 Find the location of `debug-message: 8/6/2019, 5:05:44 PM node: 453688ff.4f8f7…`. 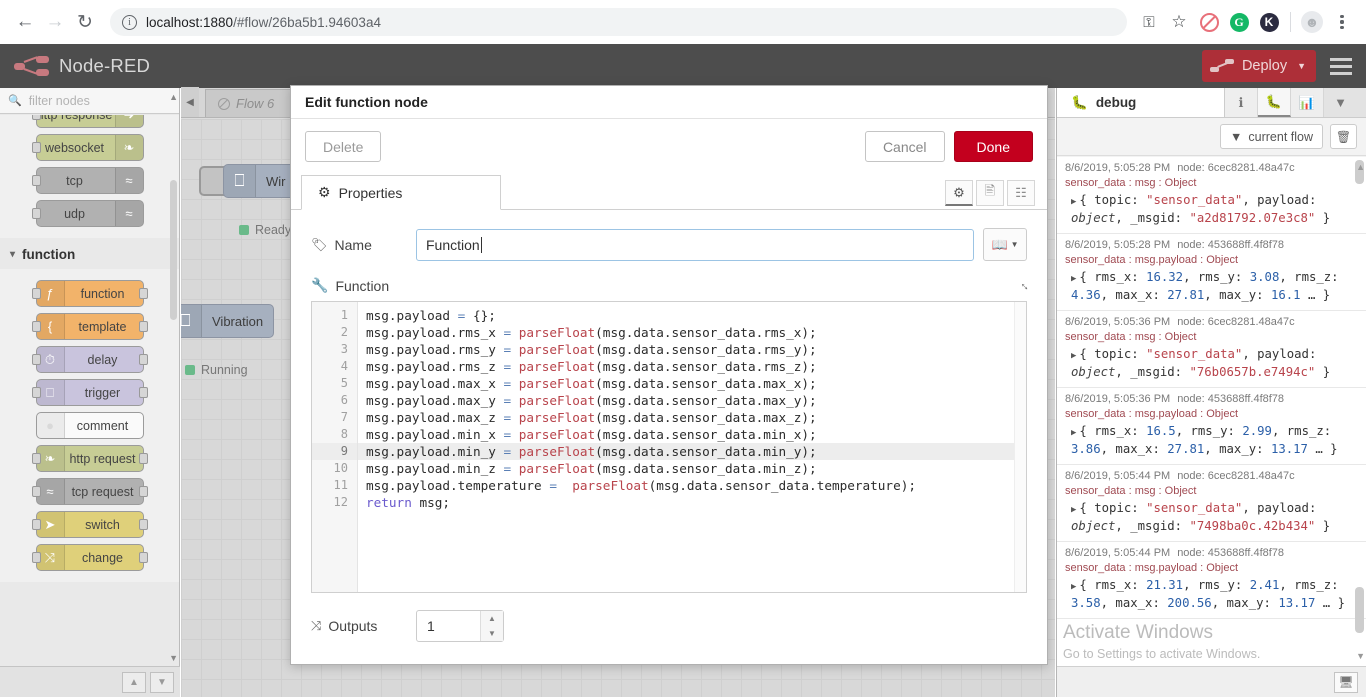

debug-message: 8/6/2019, 5:05:44 PM node: 453688ff.4f8f7… is located at coordinates (1211, 580).